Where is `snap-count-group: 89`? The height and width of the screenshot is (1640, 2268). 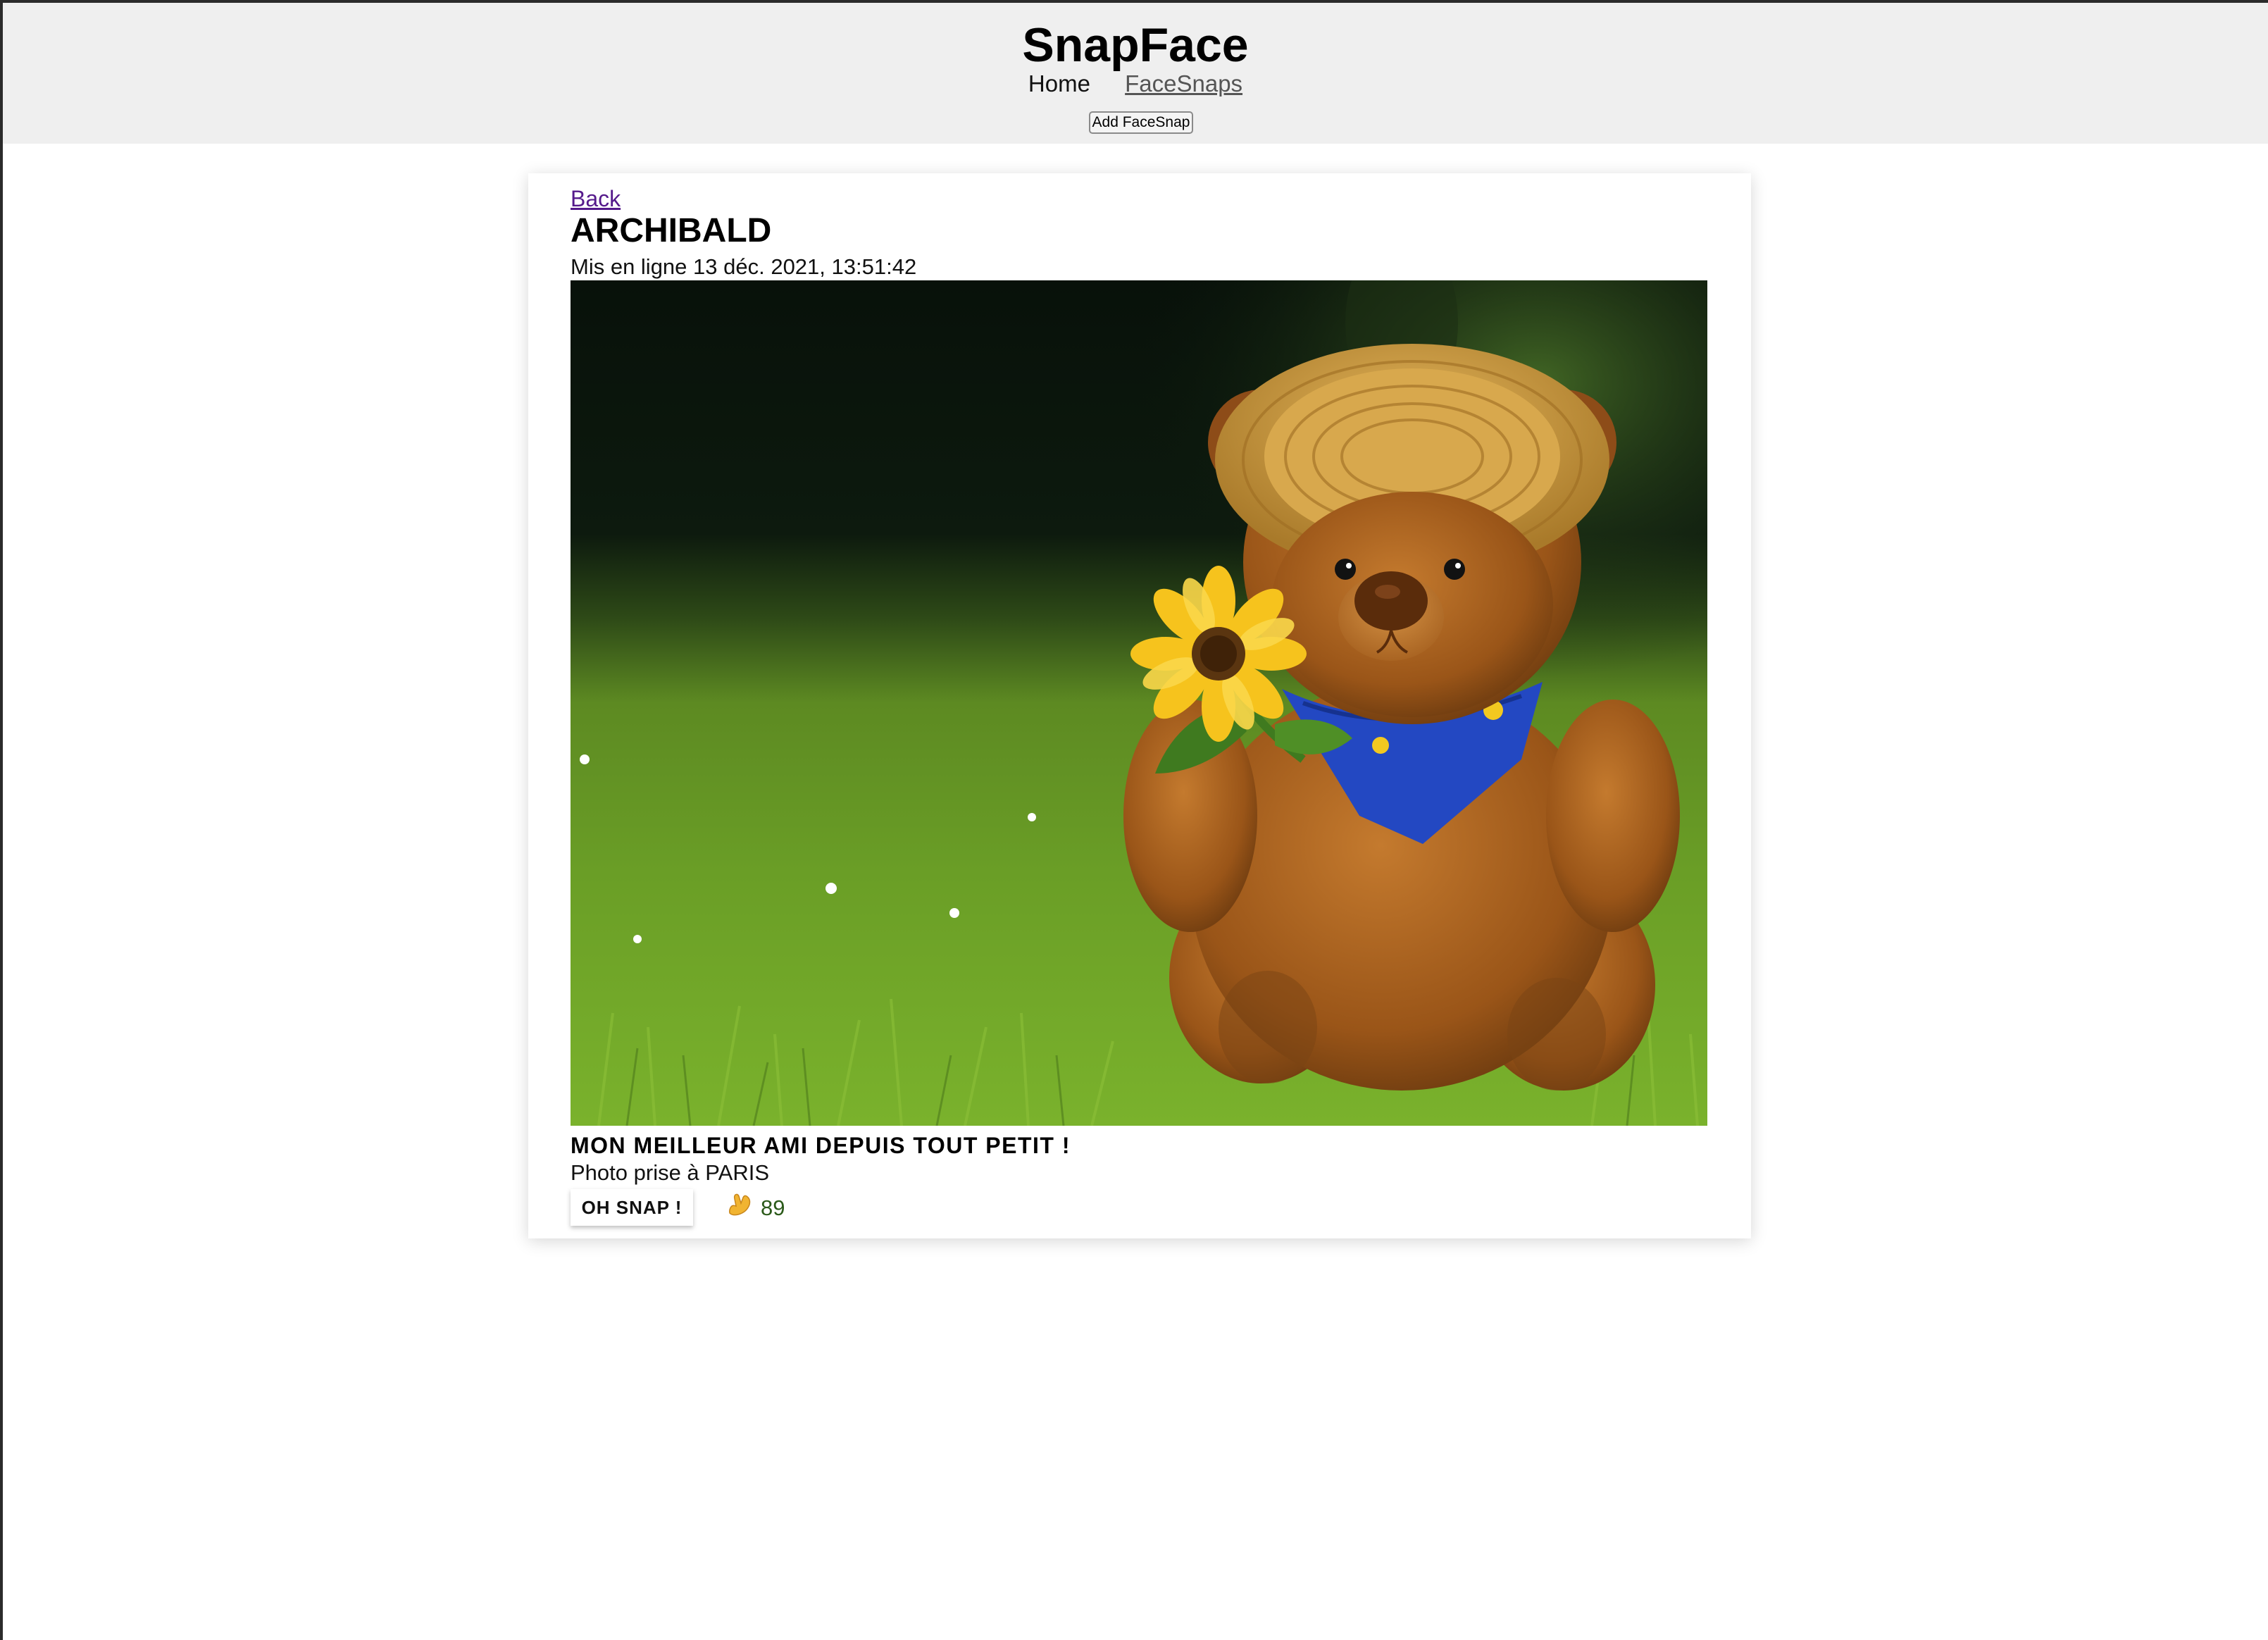
snap-count-group: 89 is located at coordinates (755, 1207).